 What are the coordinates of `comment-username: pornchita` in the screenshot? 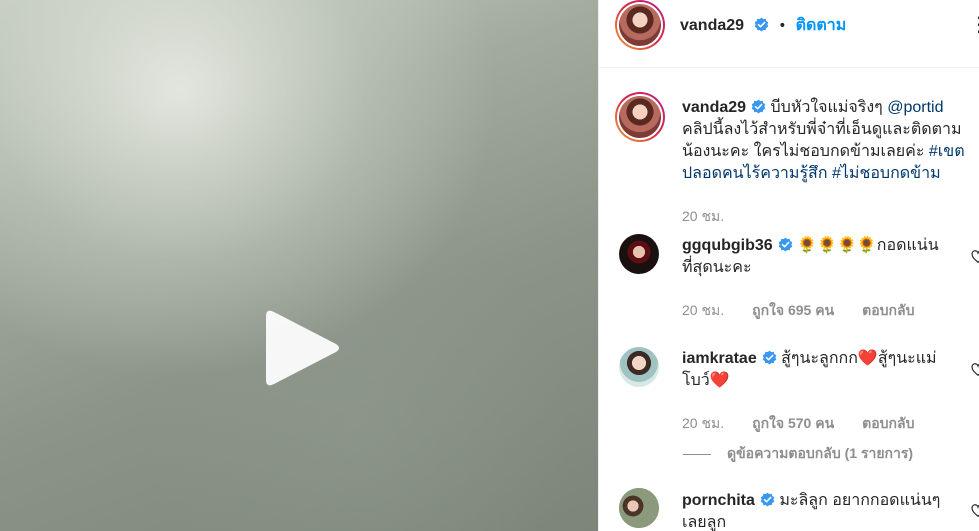 It's located at (718, 500).